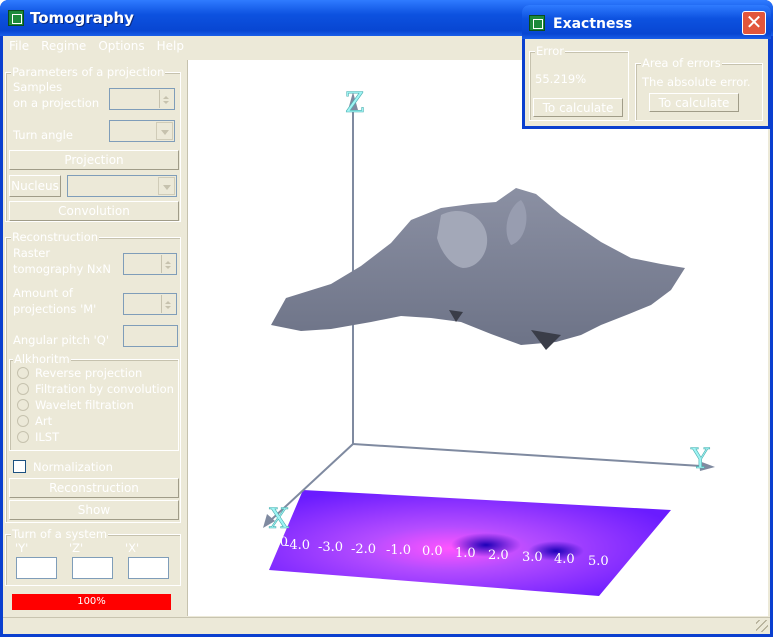 The image size is (773, 637). I want to click on z-tick: 0.80, so click(326, 151).